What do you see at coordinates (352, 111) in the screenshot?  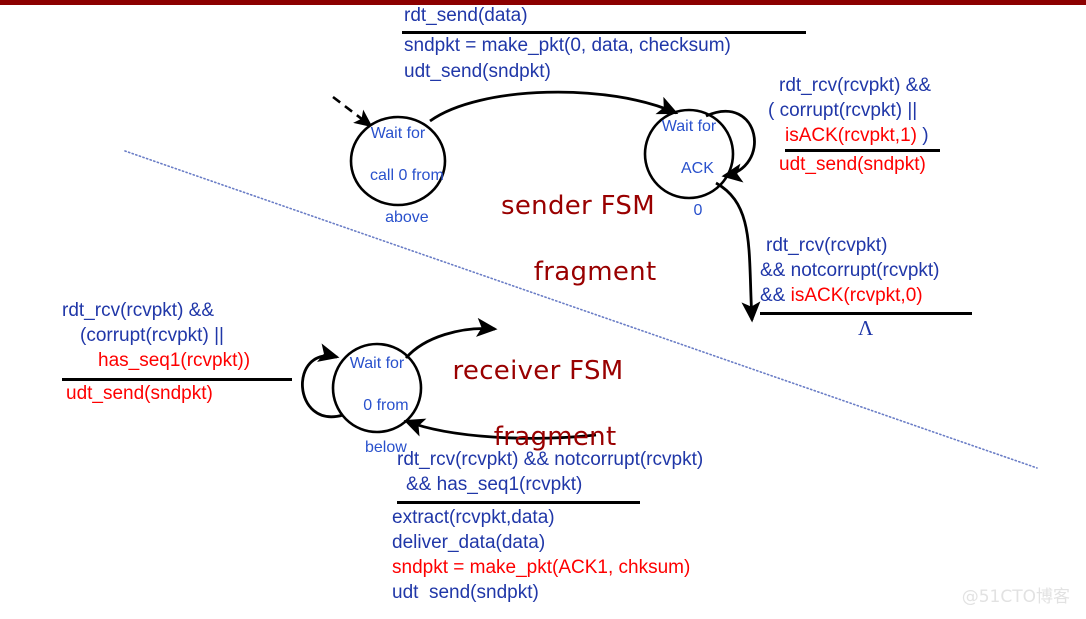 I see `start-arrow-dashed` at bounding box center [352, 111].